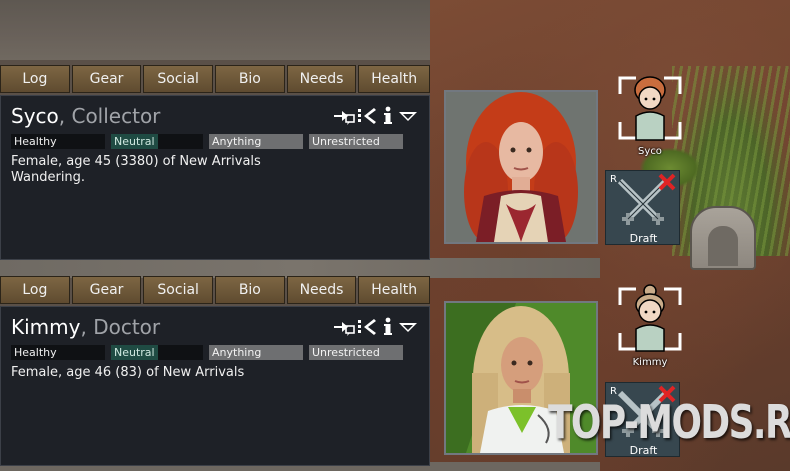 The height and width of the screenshot is (471, 790). I want to click on colonist-activity-line: Wandering., so click(48, 177).